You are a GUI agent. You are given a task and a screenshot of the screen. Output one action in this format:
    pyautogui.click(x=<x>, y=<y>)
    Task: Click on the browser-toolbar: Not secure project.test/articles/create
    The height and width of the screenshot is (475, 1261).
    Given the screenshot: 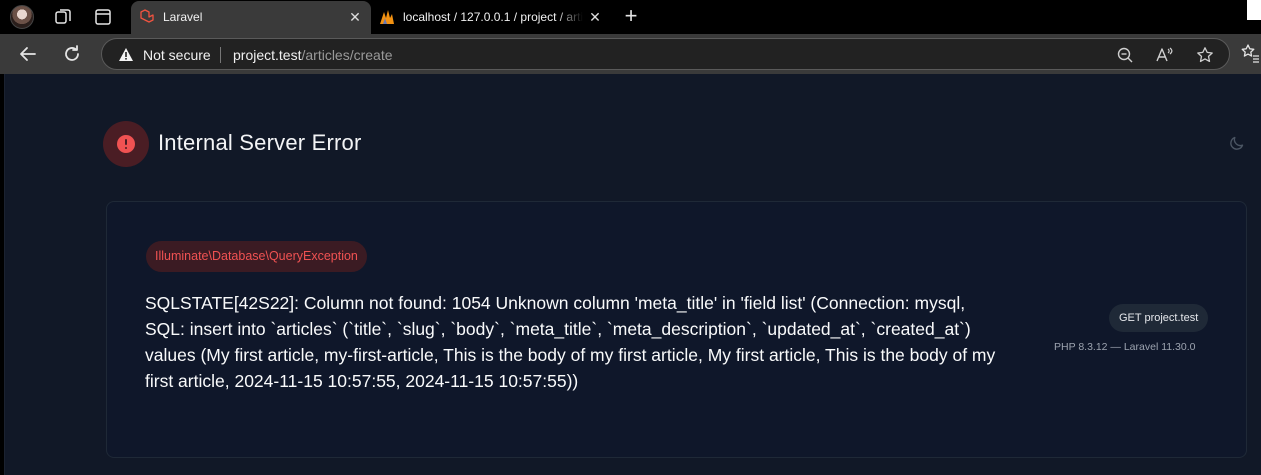 What is the action you would take?
    pyautogui.click(x=630, y=54)
    